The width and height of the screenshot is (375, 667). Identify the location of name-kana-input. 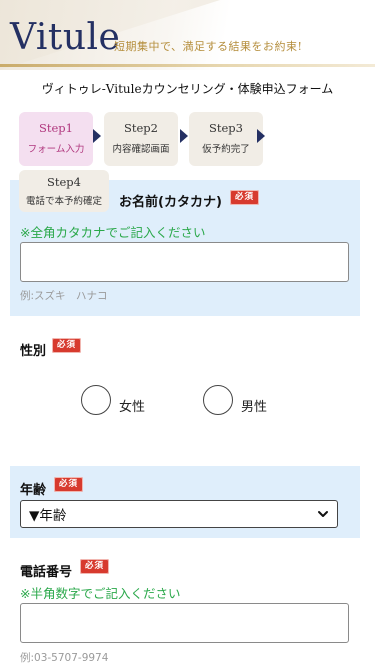
(184, 262).